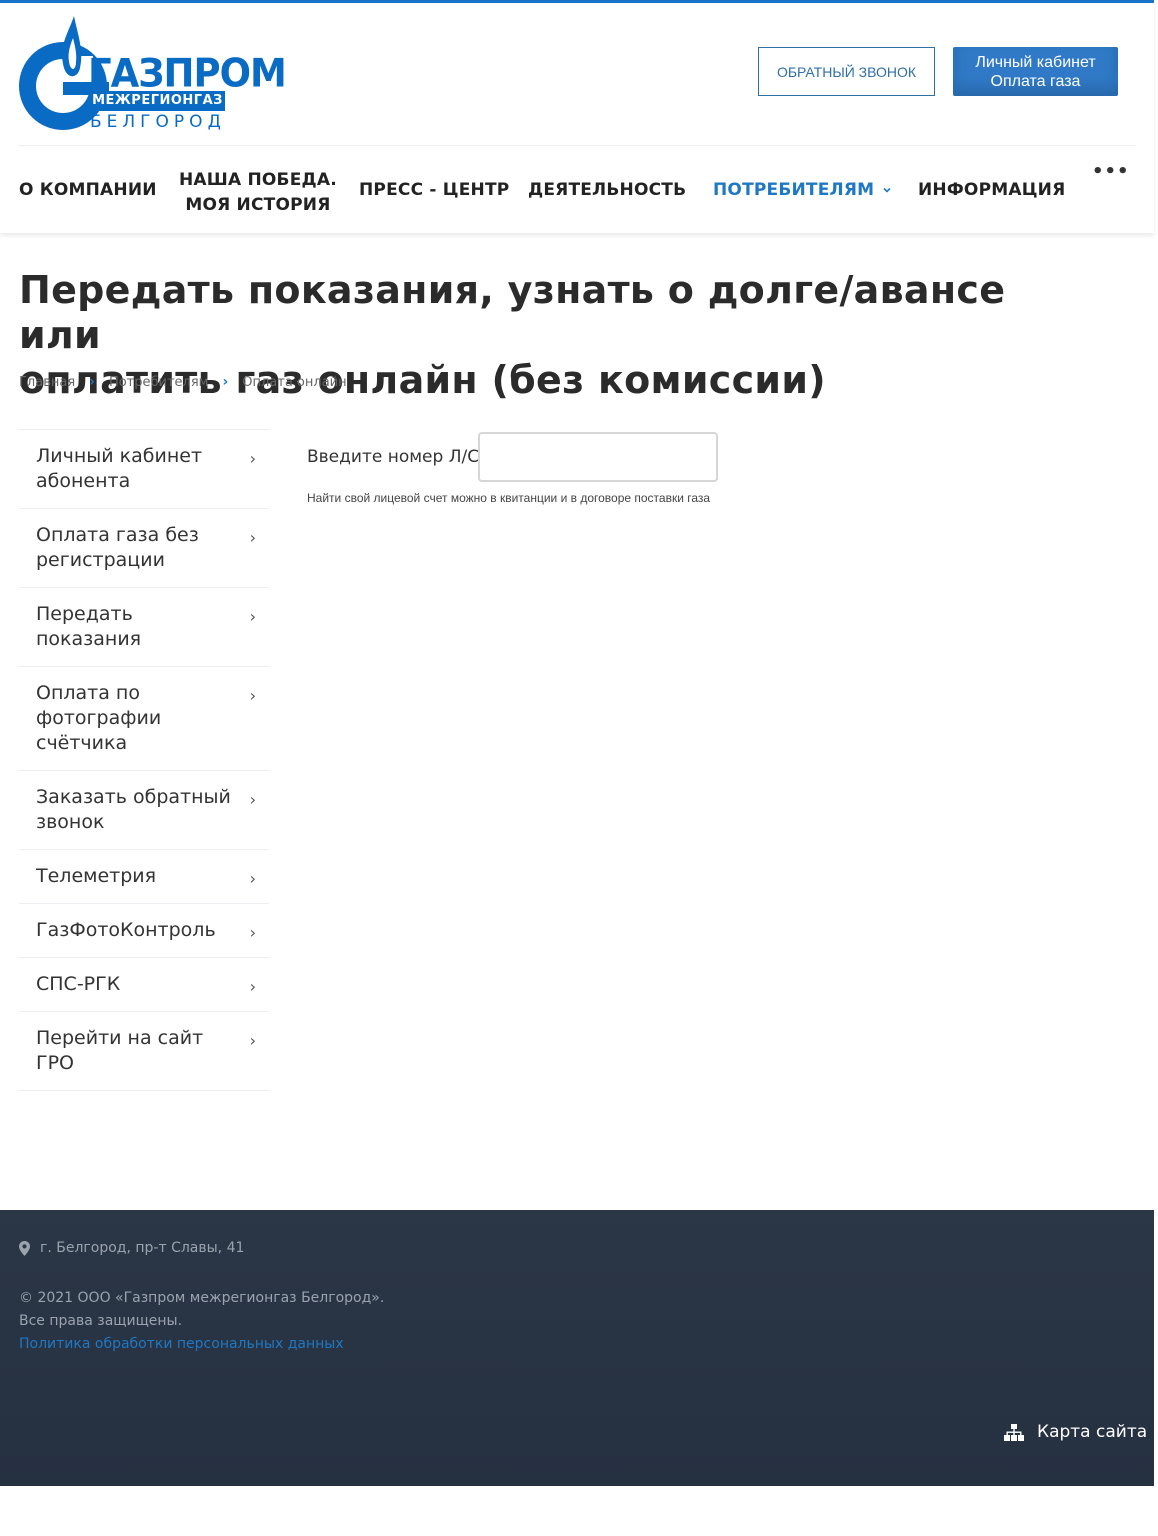 The height and width of the screenshot is (1536, 1158). Describe the element at coordinates (1035, 81) in the screenshot. I see `cabinet-button-line2: Оплата газа` at that location.